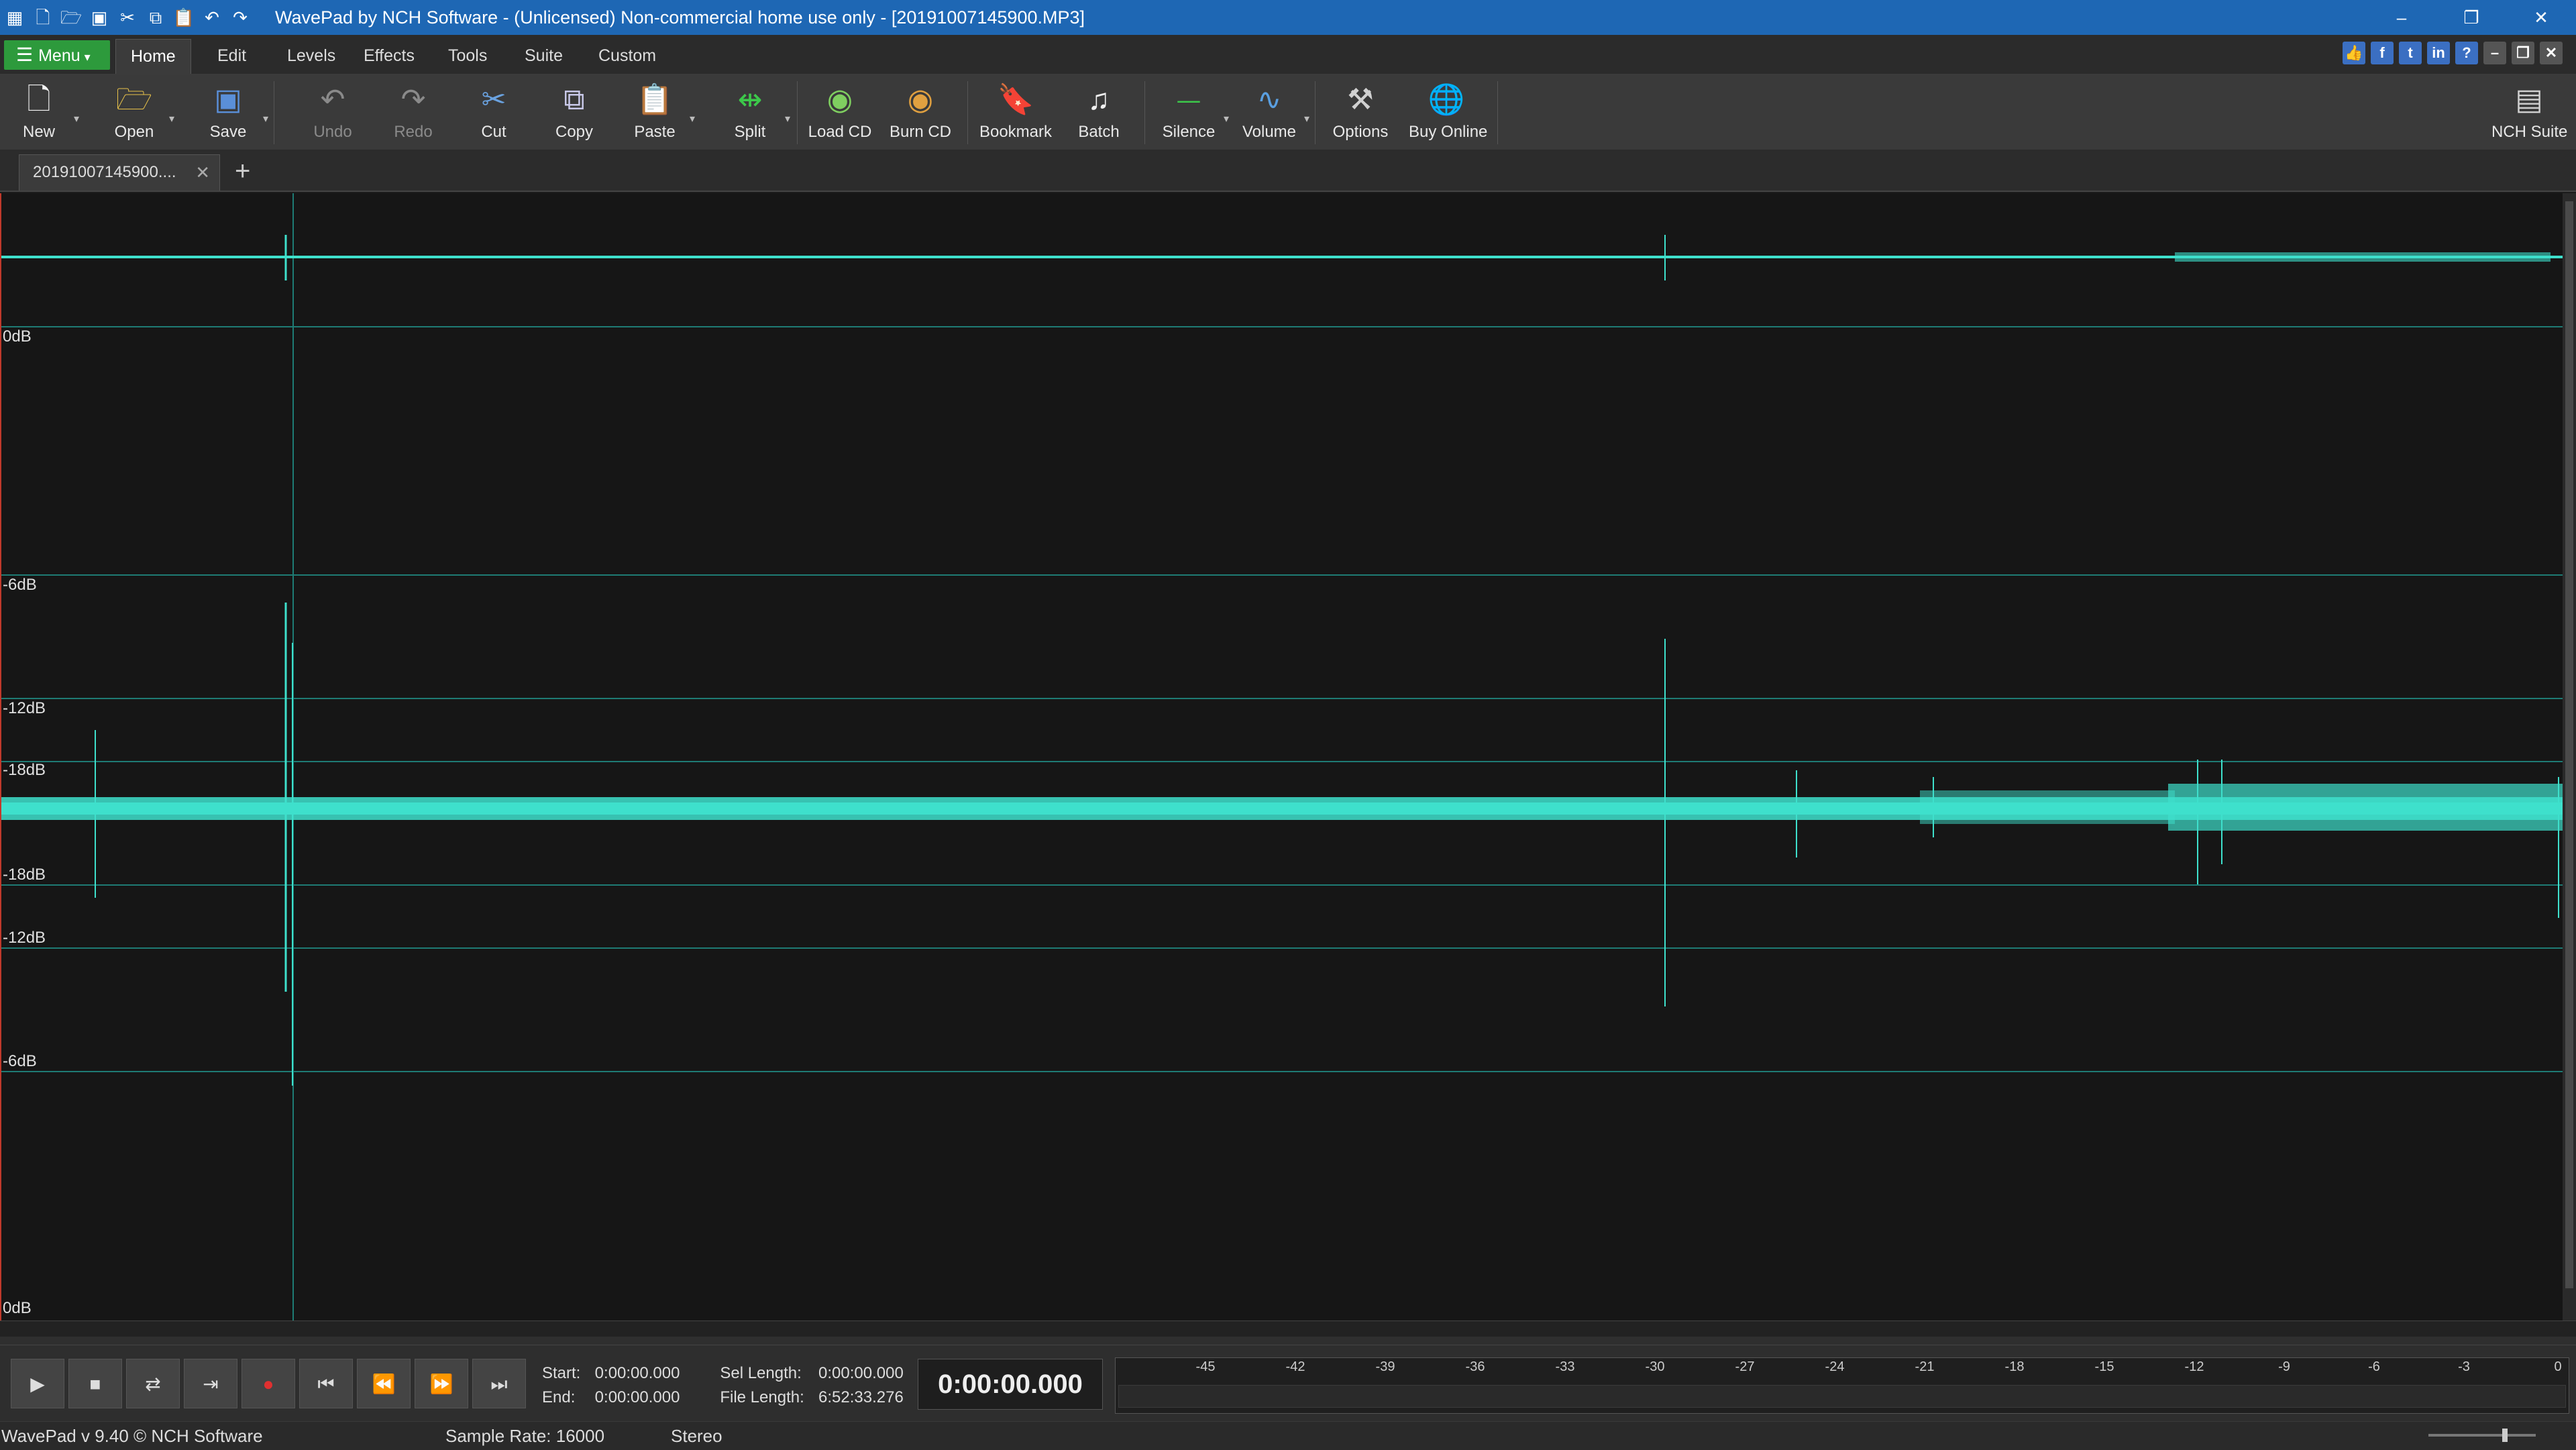 This screenshot has height=1450, width=2576. What do you see at coordinates (268, 1383) in the screenshot?
I see `record-button: ●` at bounding box center [268, 1383].